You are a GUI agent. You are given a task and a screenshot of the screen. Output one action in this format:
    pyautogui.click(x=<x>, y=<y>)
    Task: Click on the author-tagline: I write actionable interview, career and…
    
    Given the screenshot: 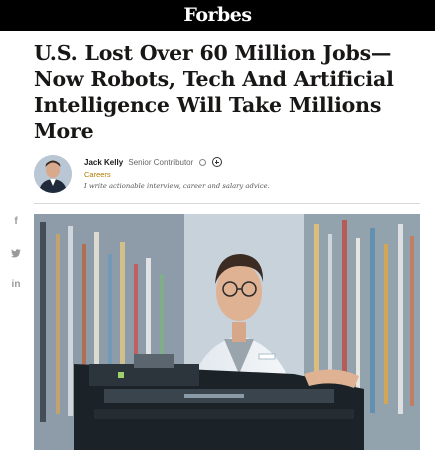 What is the action you would take?
    pyautogui.click(x=177, y=186)
    